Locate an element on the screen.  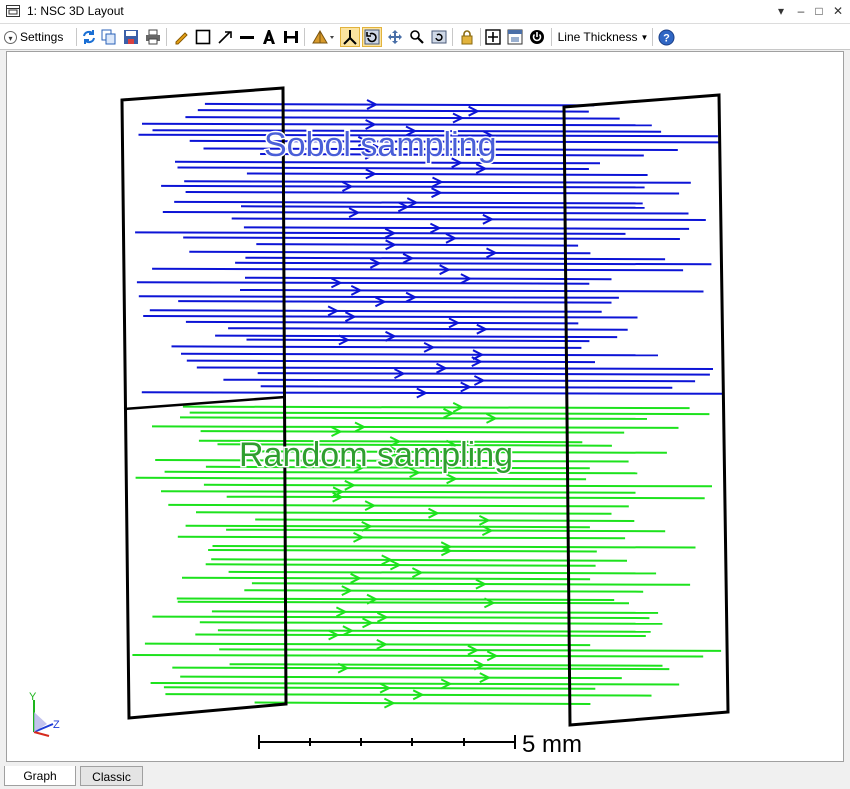
pan-button is located at coordinates (395, 37).